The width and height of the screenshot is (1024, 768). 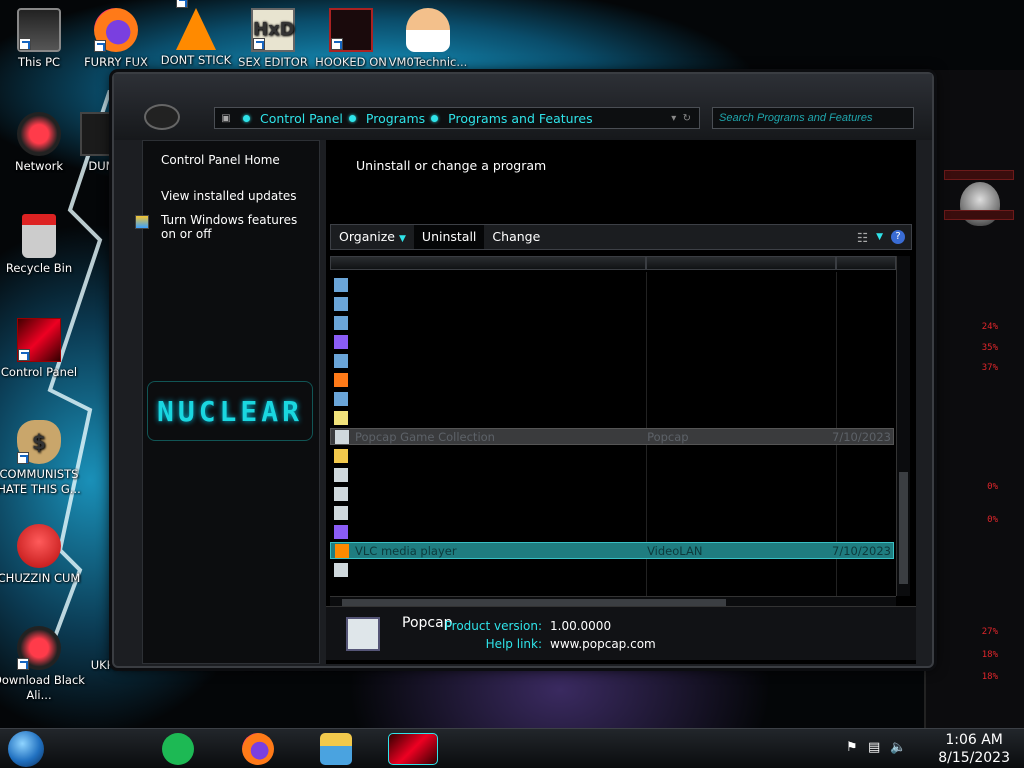 I want to click on command-bar: Organize ▼ Uninstall Change ☷ ▼ ?, so click(x=621, y=237).